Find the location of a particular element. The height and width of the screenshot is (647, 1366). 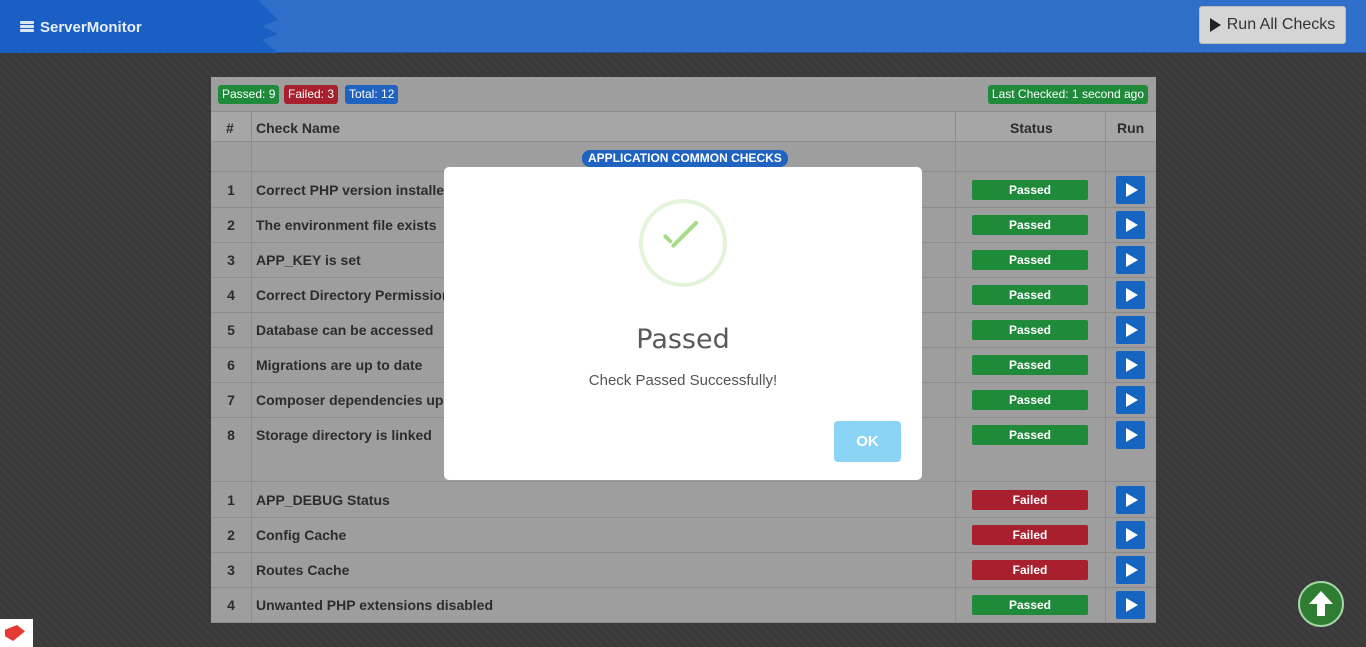

section-title-badge: APPLICATION COMMON CHECKS is located at coordinates (685, 158).